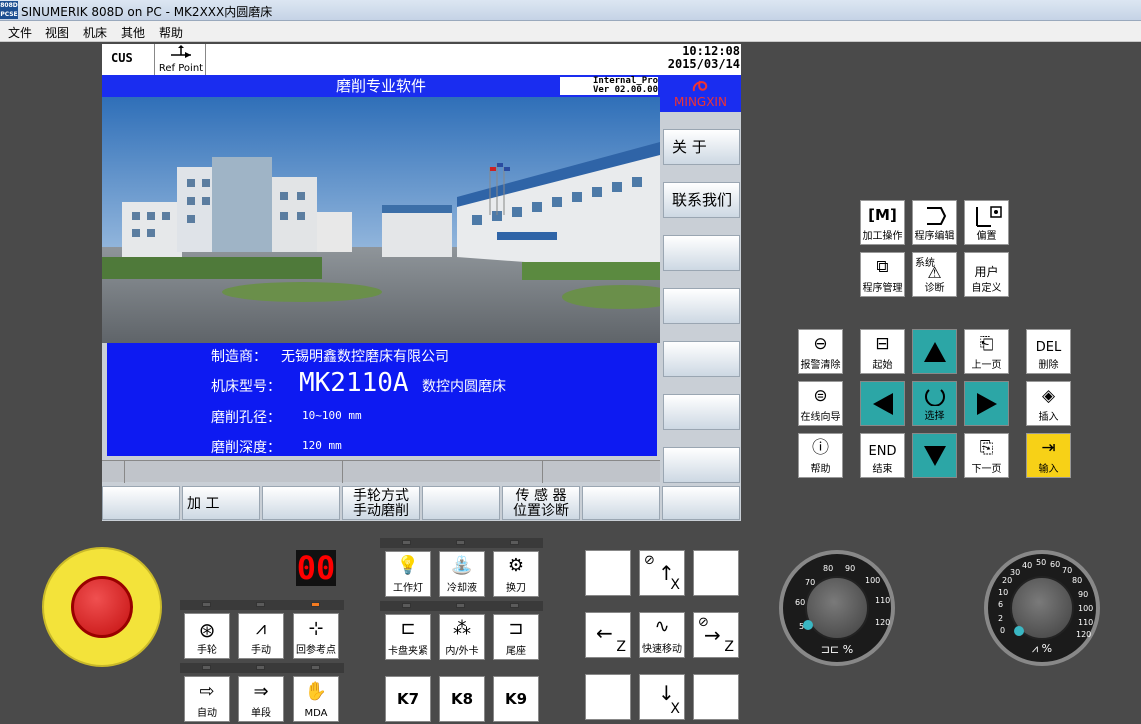  What do you see at coordinates (700, 86) in the screenshot?
I see `brand-logo-icon` at bounding box center [700, 86].